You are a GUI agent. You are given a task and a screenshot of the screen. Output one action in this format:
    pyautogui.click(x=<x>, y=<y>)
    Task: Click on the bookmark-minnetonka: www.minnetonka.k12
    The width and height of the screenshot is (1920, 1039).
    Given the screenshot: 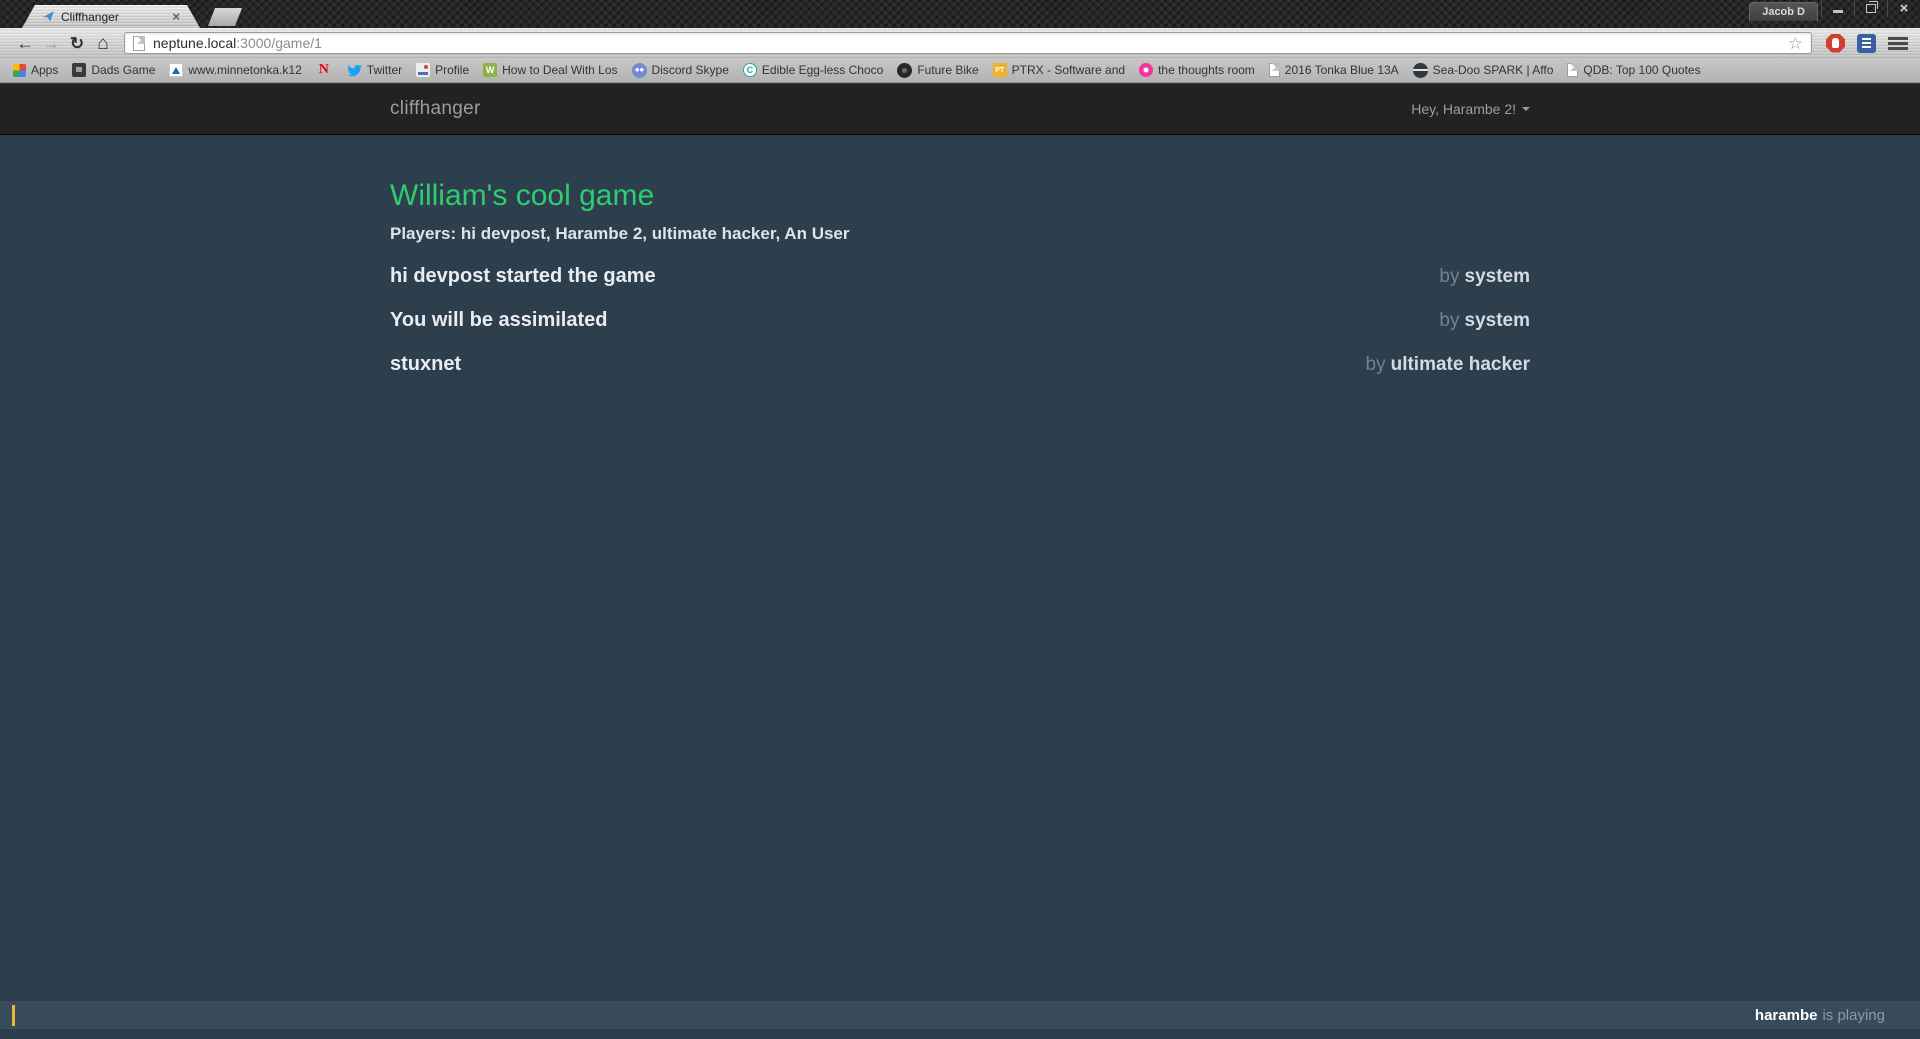 What is the action you would take?
    pyautogui.click(x=235, y=70)
    